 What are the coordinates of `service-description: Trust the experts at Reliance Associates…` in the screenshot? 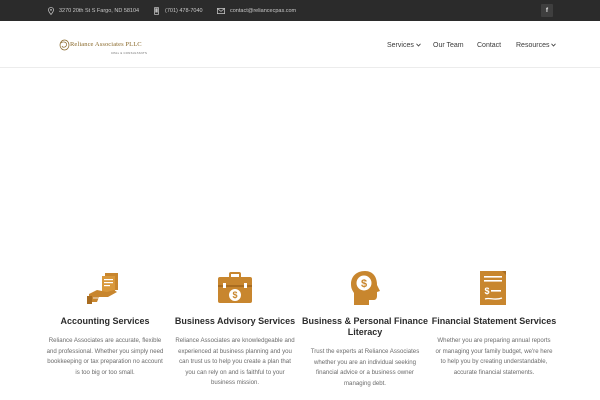 It's located at (365, 367).